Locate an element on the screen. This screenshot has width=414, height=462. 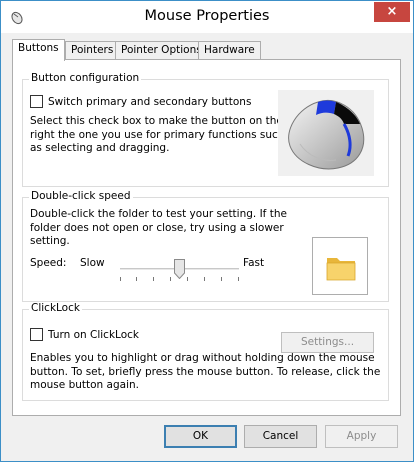
tab-pointer-options: Pointer Options is located at coordinates (161, 50).